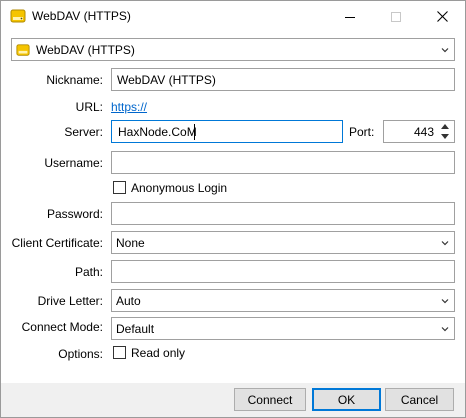 The image size is (466, 418). What do you see at coordinates (283, 162) in the screenshot?
I see `username-input` at bounding box center [283, 162].